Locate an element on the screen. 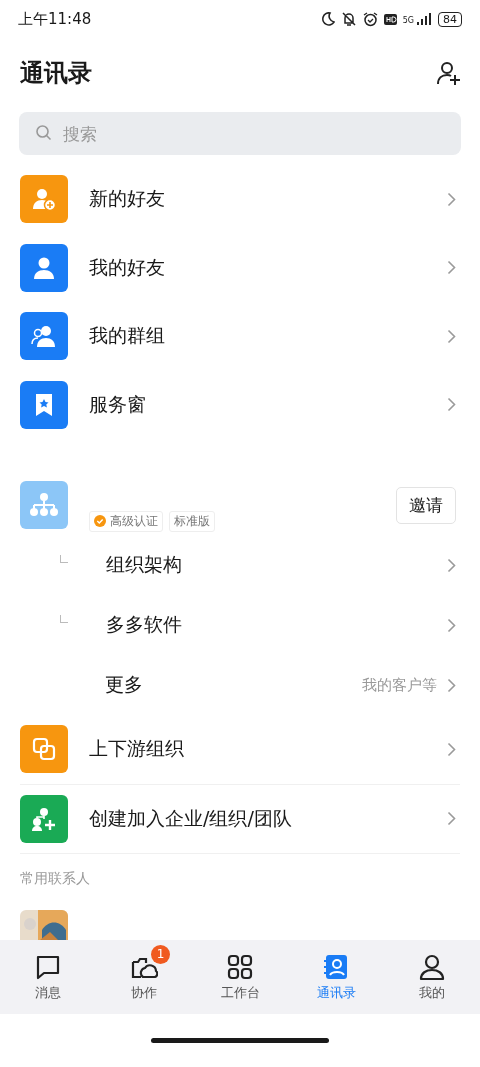 The height and width of the screenshot is (1067, 480). add-contact-button is located at coordinates (449, 73).